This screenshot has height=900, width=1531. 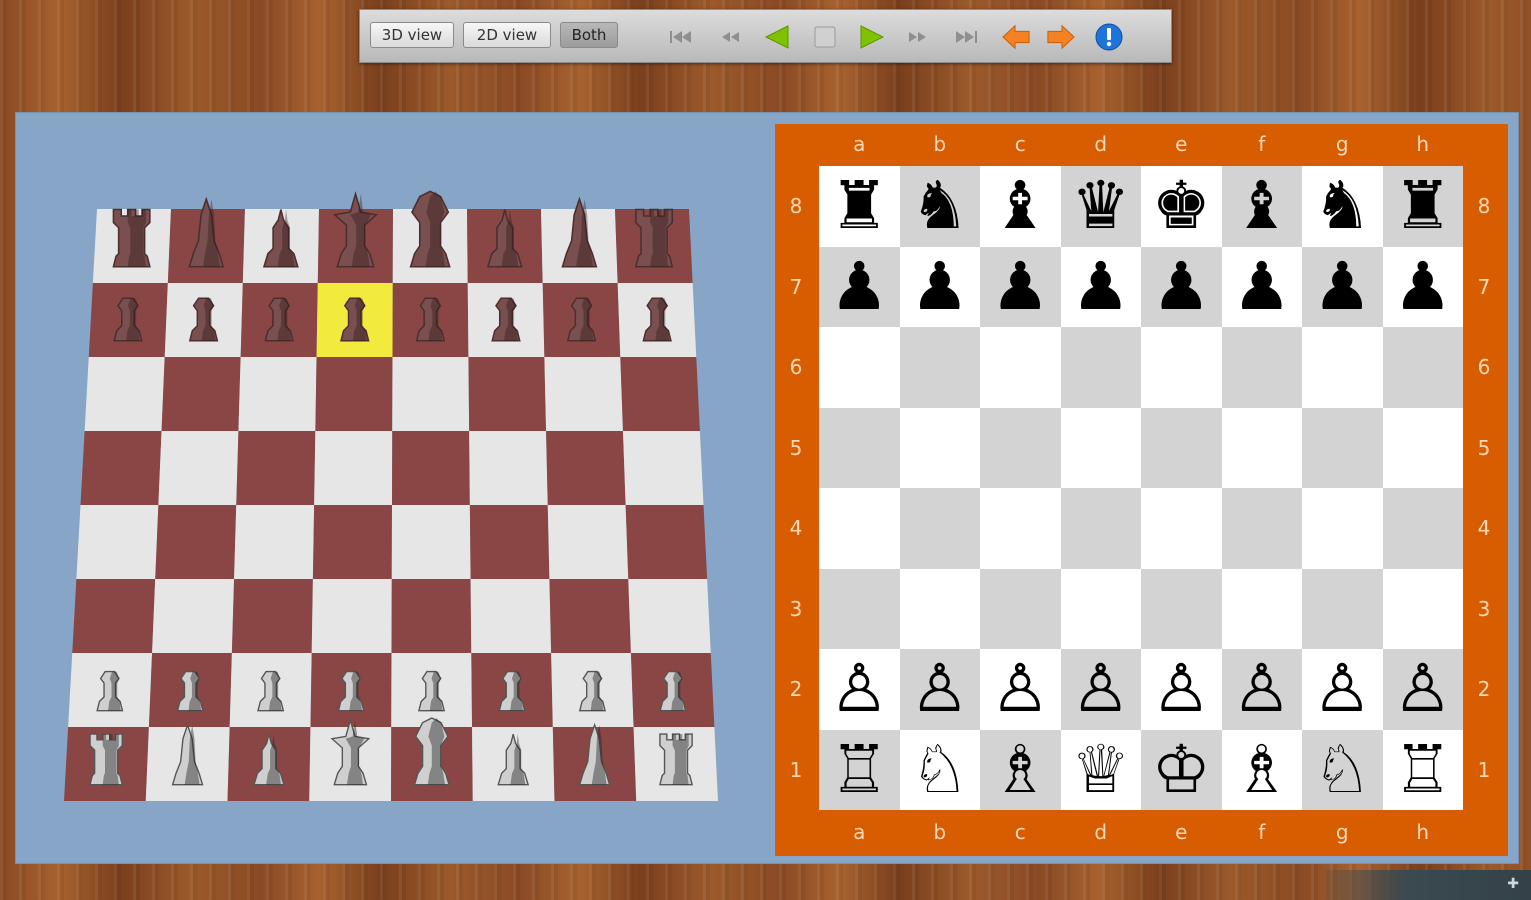 I want to click on square-g6, so click(x=1342, y=367).